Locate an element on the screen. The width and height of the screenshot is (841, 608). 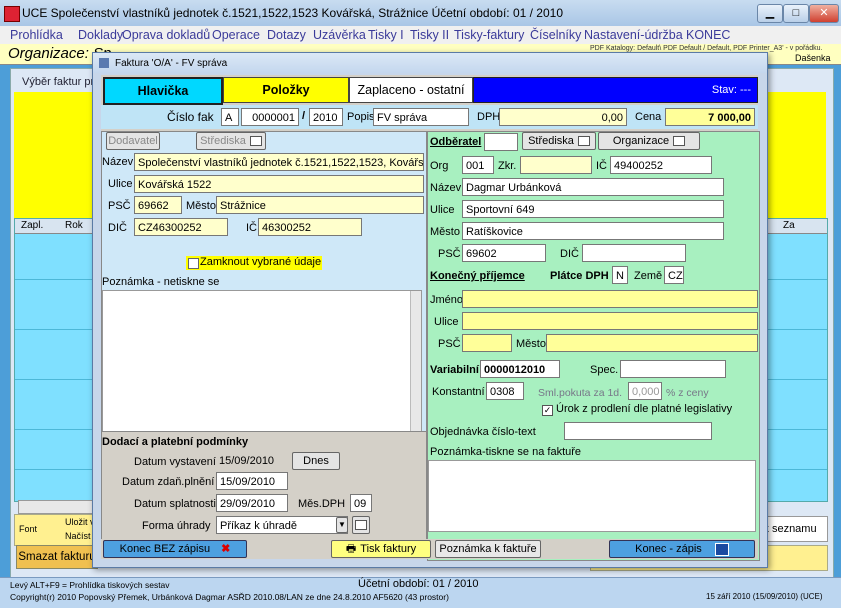
kp-mesto-field is located at coordinates (652, 343).